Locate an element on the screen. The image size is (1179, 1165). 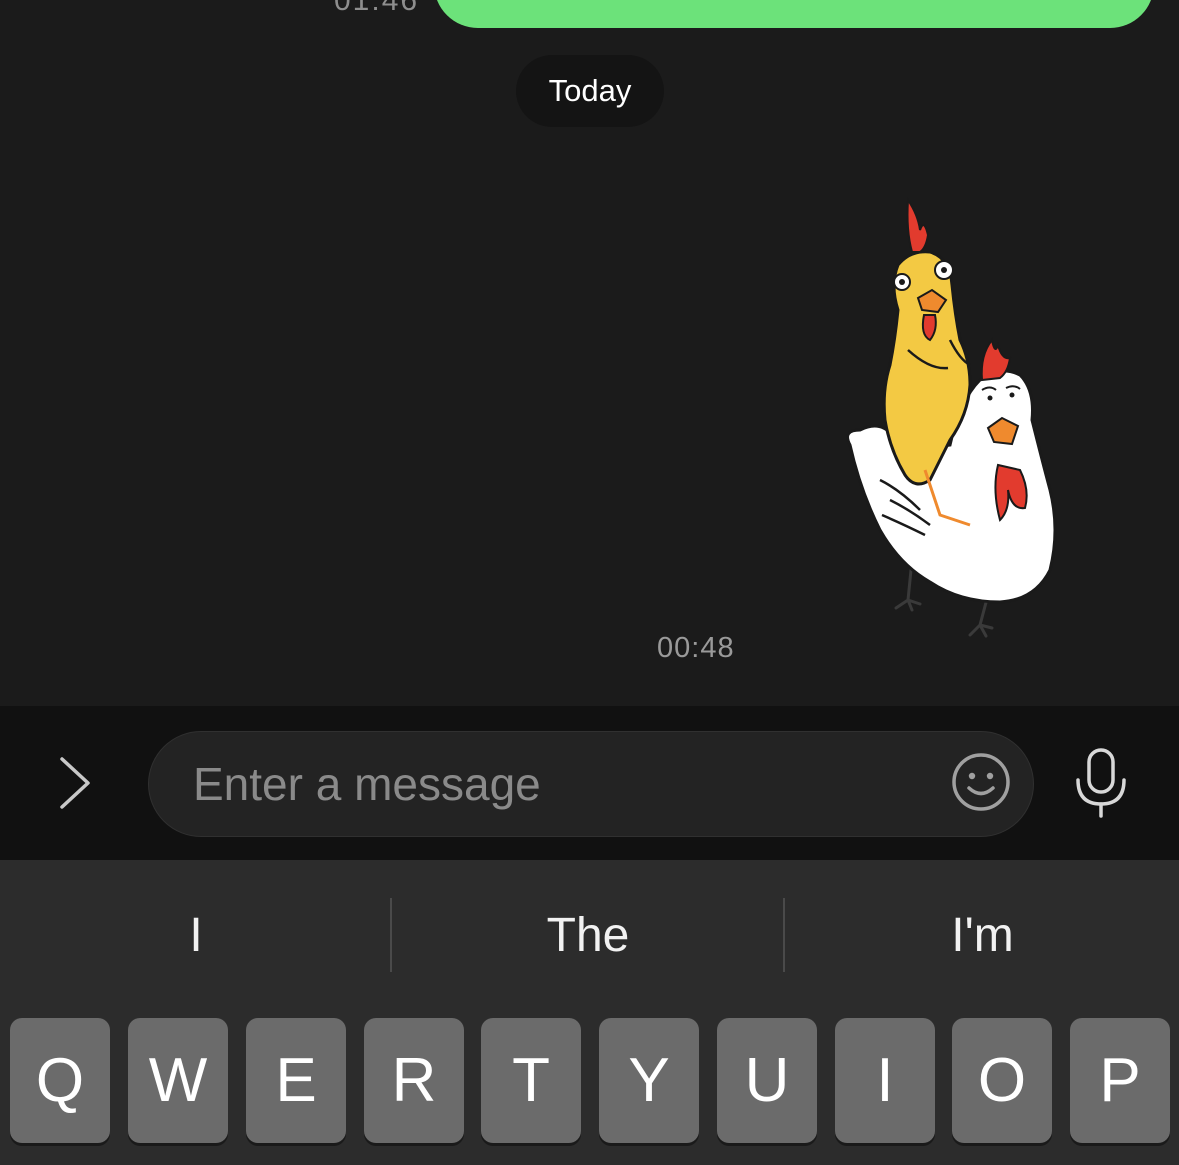
key-o: O is located at coordinates (1002, 1080).